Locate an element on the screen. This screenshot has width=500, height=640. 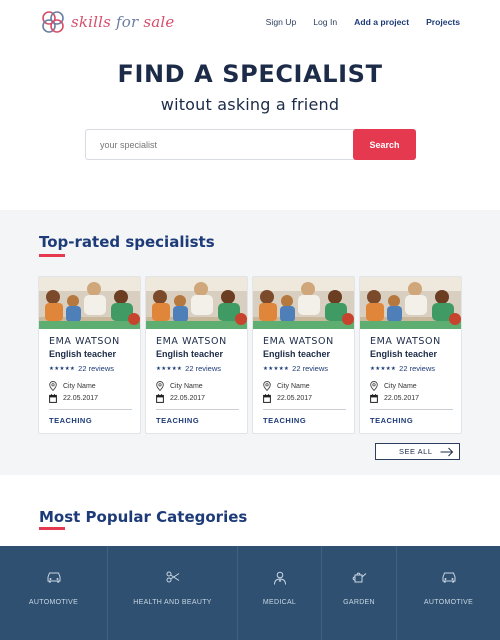
search-input is located at coordinates (218, 144).